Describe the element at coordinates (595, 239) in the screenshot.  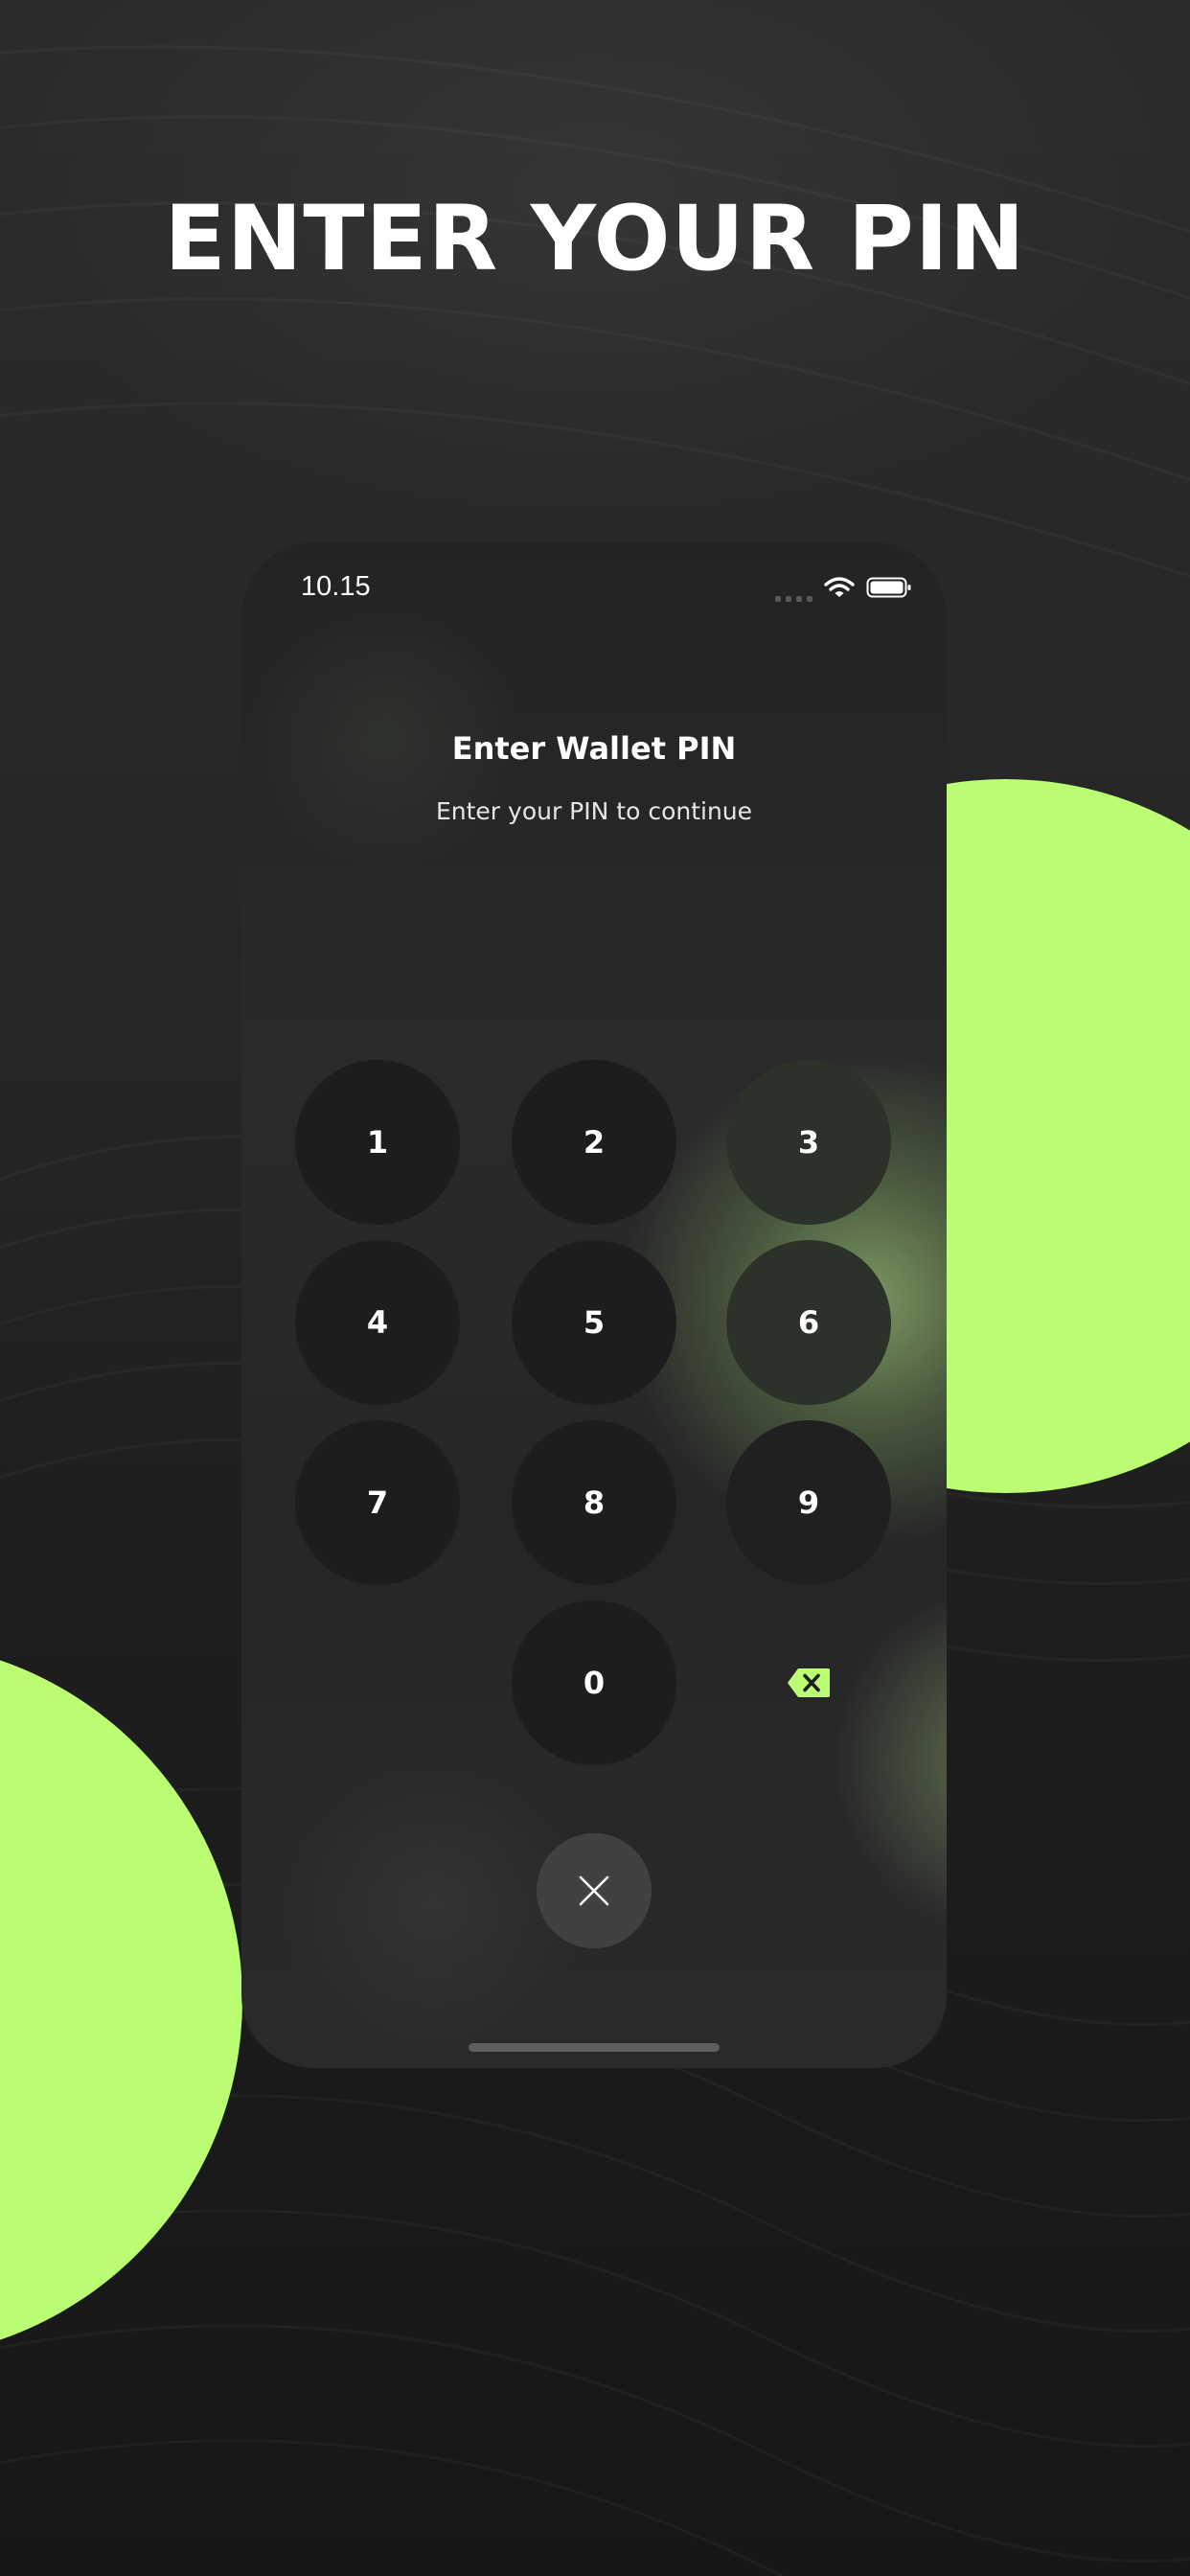
I see `page-headline: ENTER YOUR PIN` at that location.